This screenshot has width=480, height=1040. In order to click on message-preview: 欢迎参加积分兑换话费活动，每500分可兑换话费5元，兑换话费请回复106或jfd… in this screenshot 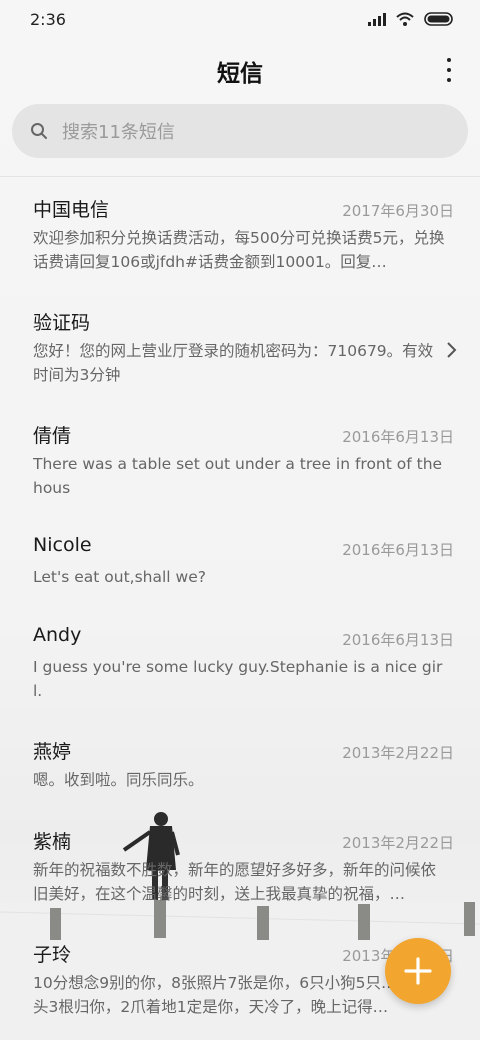, I will do `click(239, 250)`.